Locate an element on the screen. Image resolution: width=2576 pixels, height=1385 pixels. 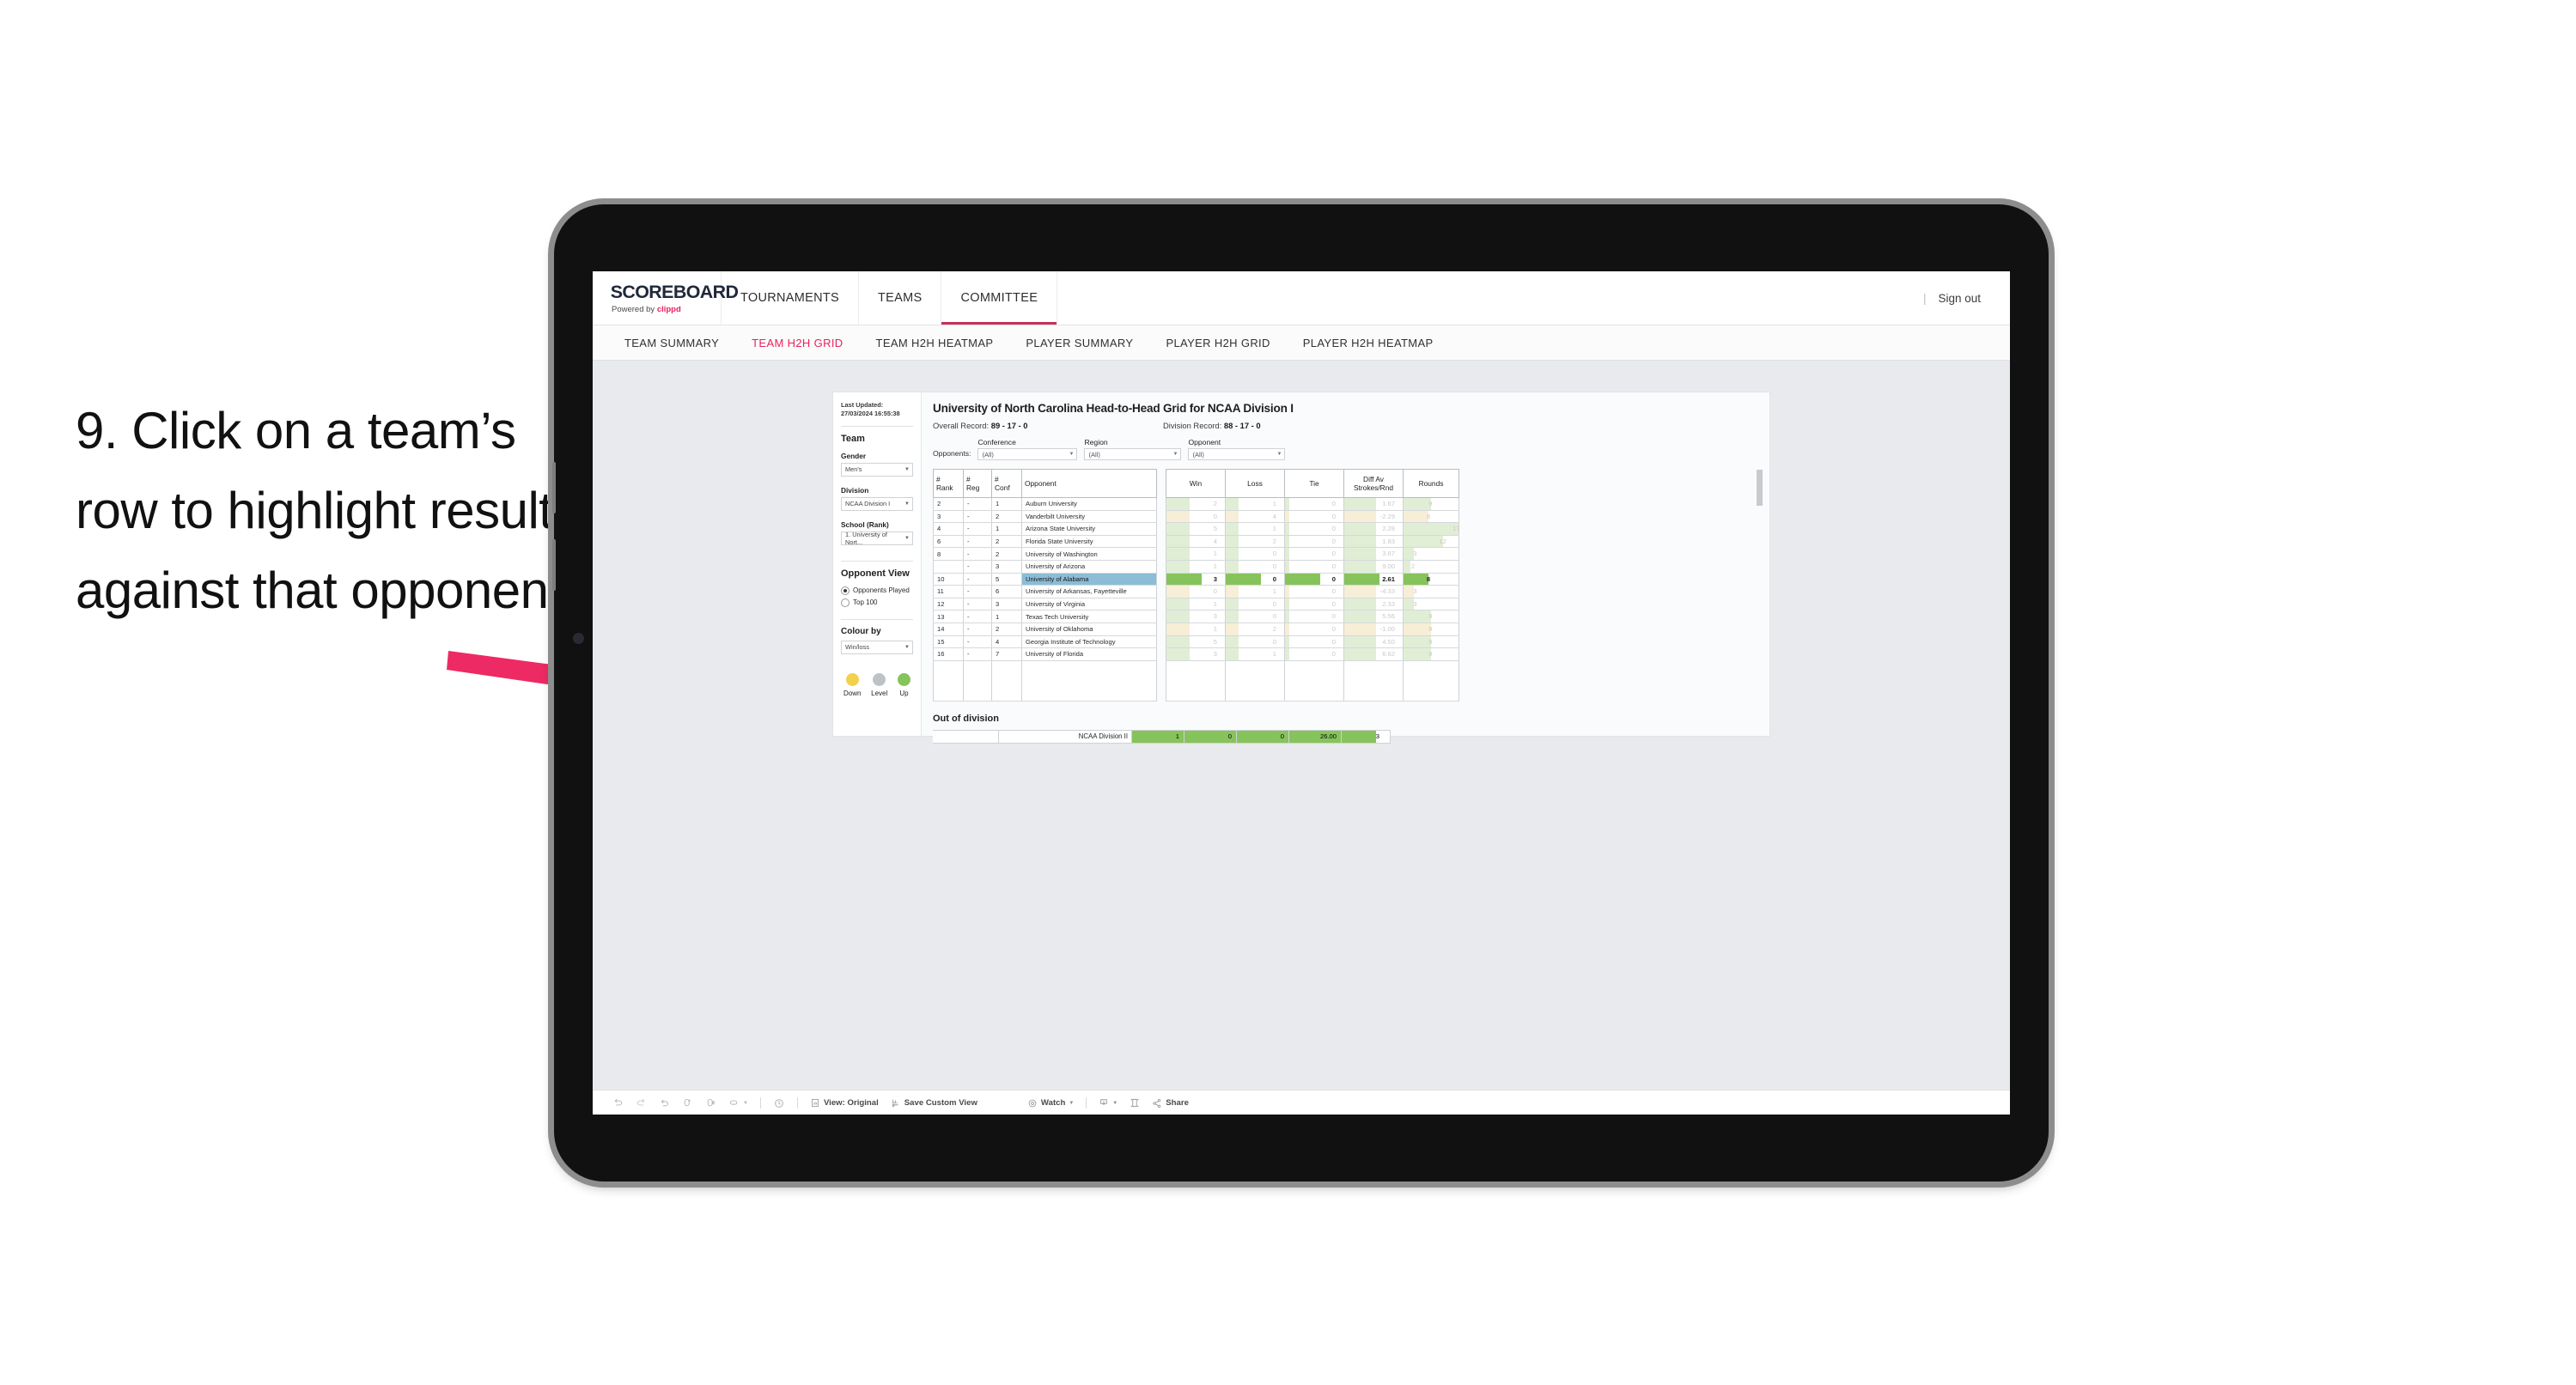
cell-conf: 7 is located at coordinates (1006, 654).